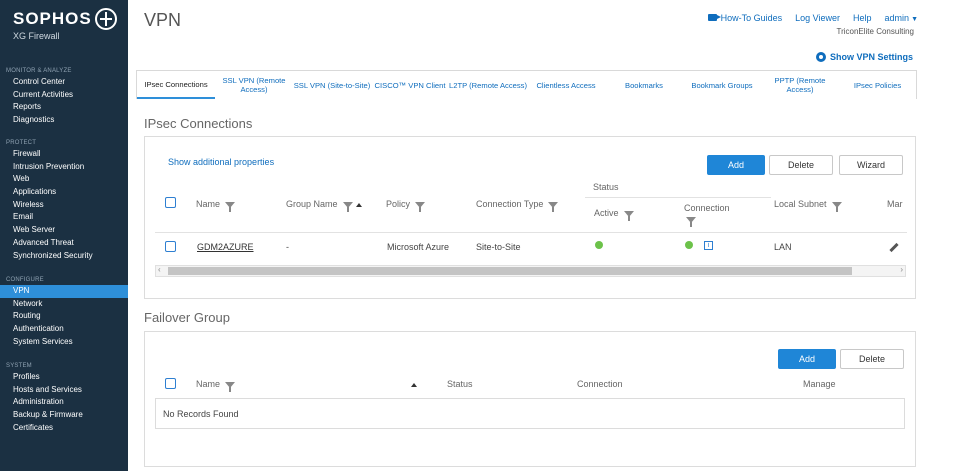 This screenshot has height=471, width=973. What do you see at coordinates (566, 85) in the screenshot?
I see `tab-clientless-access: Clientless Access` at bounding box center [566, 85].